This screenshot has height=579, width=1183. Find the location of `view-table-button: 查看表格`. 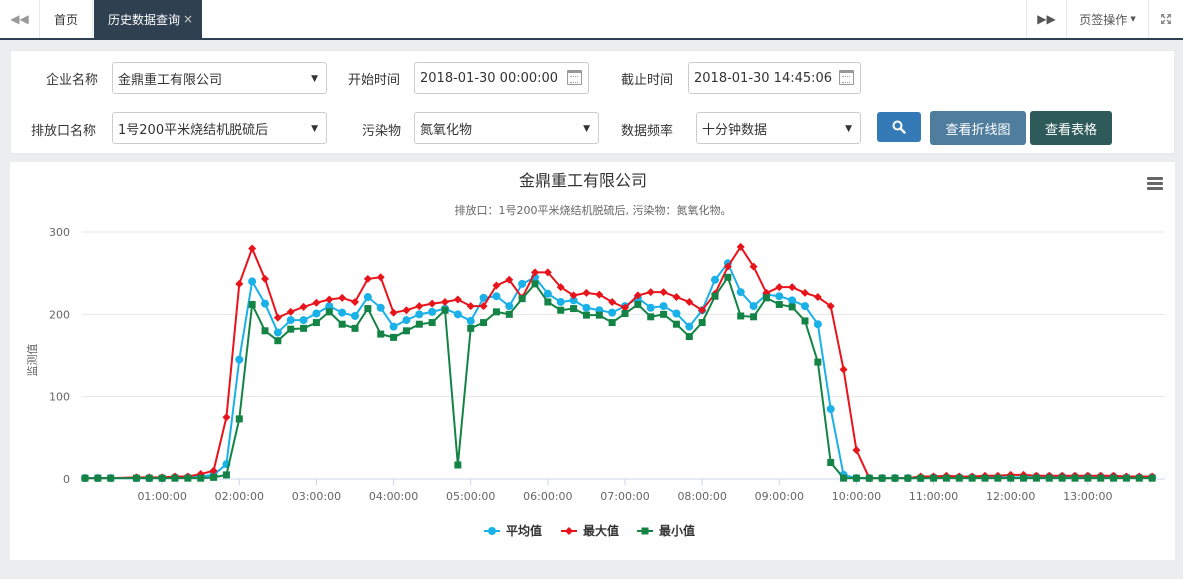

view-table-button: 查看表格 is located at coordinates (1071, 128).